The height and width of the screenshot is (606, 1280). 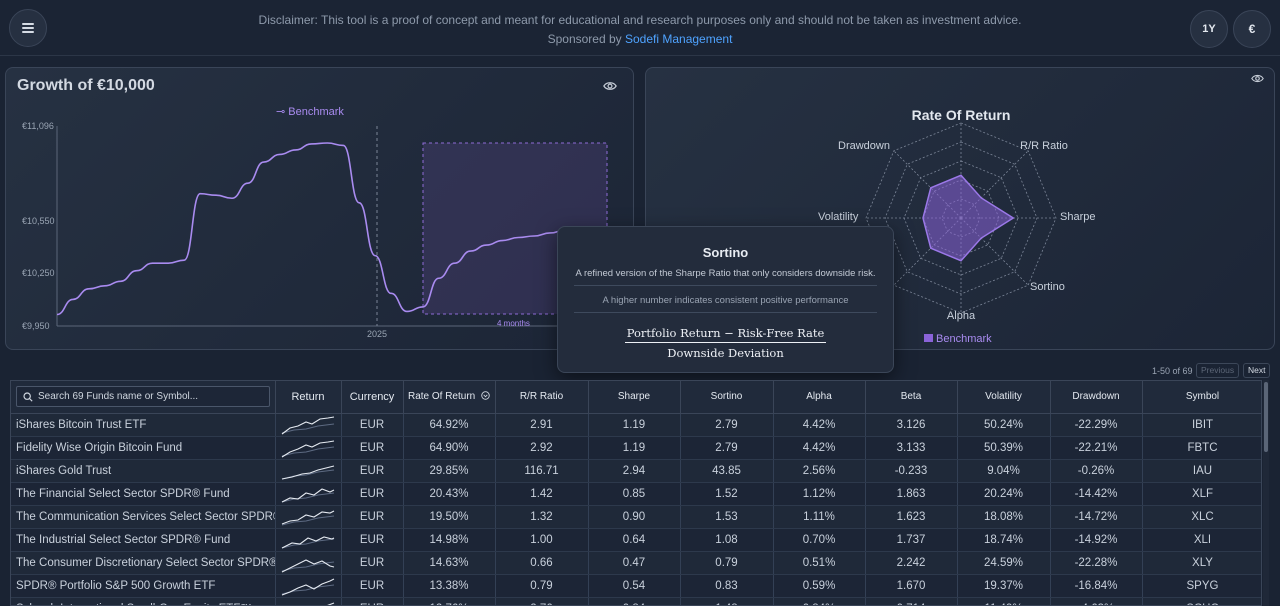 What do you see at coordinates (1257, 370) in the screenshot?
I see `next-button: Next` at bounding box center [1257, 370].